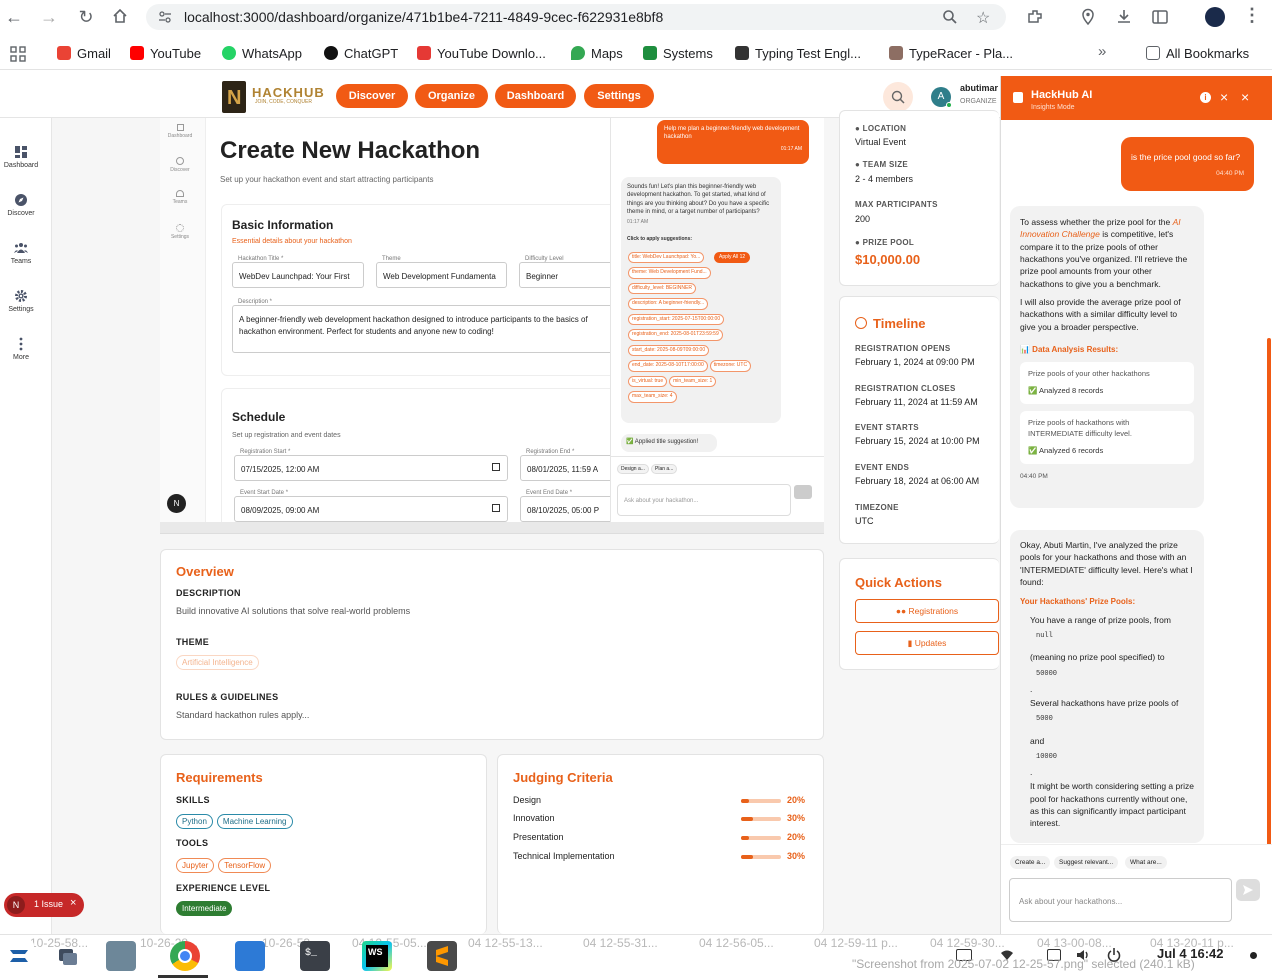  Describe the element at coordinates (1124, 17) in the screenshot. I see `download-icon` at that location.